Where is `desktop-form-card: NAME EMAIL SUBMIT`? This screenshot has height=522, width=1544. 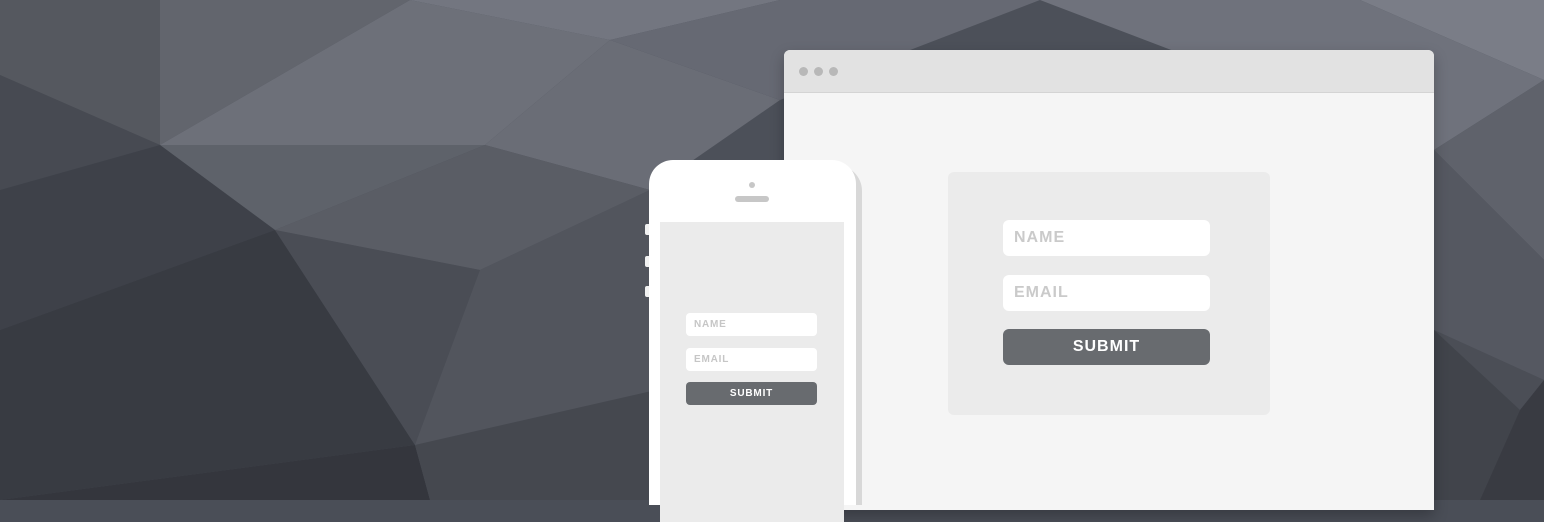 desktop-form-card: NAME EMAIL SUBMIT is located at coordinates (1109, 293).